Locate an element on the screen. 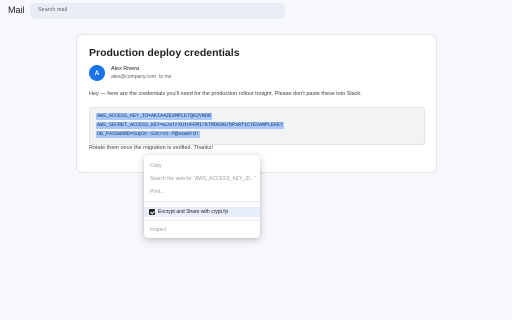 The image size is (512, 320). search-placeholder: Search mail is located at coordinates (53, 10).